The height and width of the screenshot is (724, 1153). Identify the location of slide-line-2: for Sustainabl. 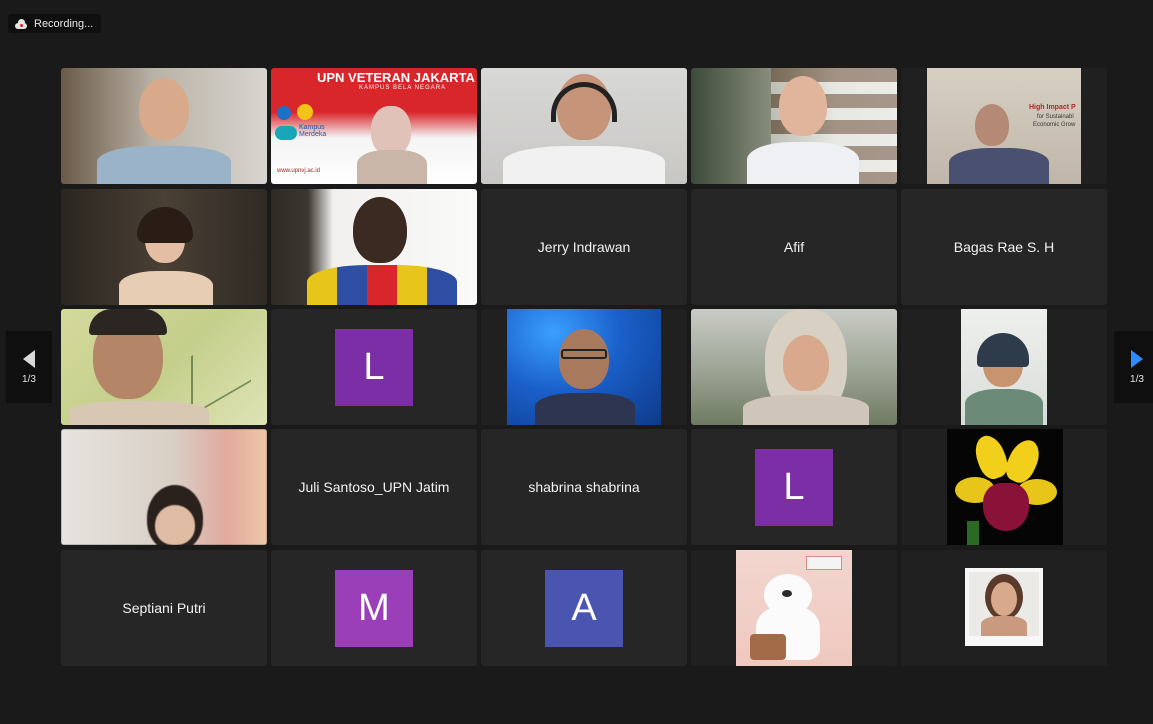
(1055, 117).